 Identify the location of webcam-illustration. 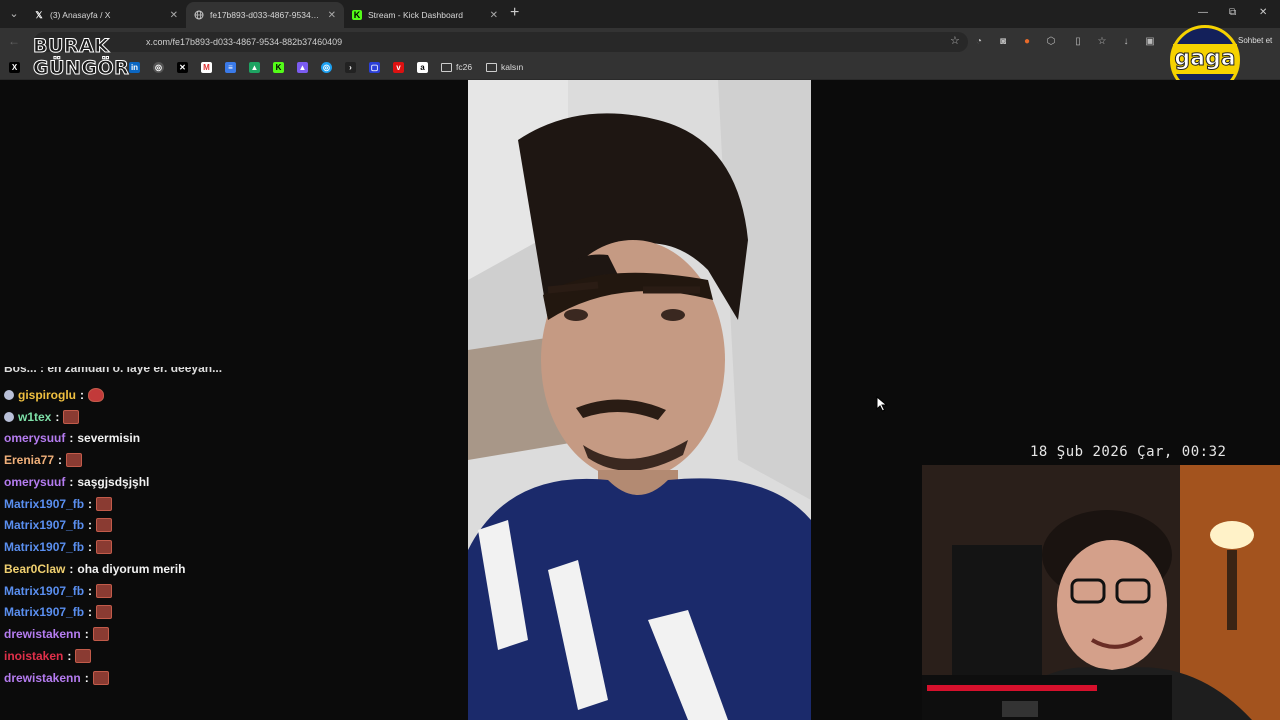
(1101, 592).